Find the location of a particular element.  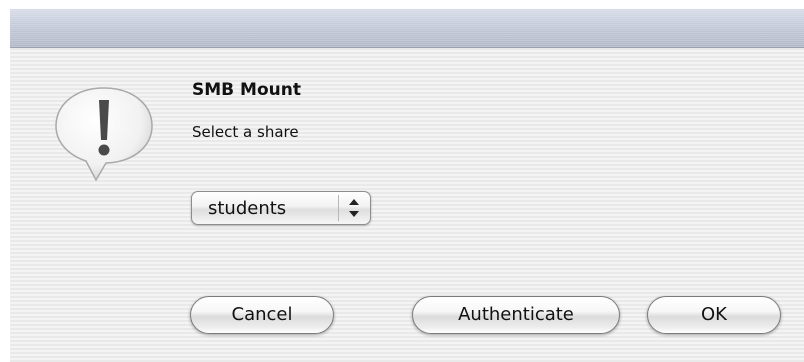

dialog-message: Select a share is located at coordinates (245, 132).